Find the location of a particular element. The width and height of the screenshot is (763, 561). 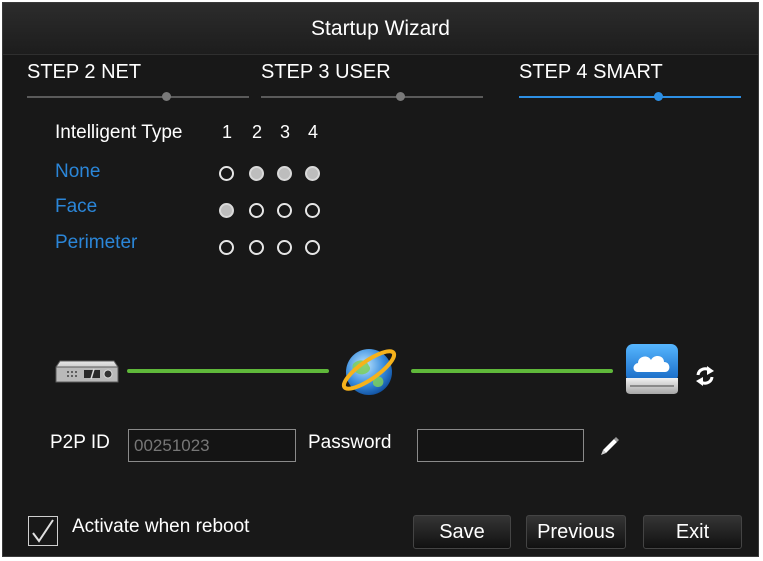

channel-column-1: 1 is located at coordinates (226, 132).